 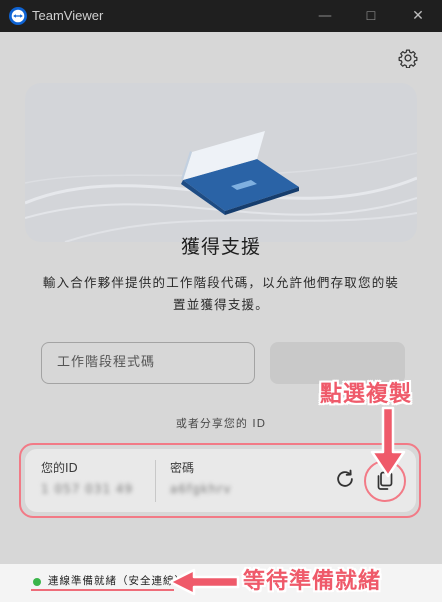 What do you see at coordinates (102, 590) in the screenshot?
I see `status-underline` at bounding box center [102, 590].